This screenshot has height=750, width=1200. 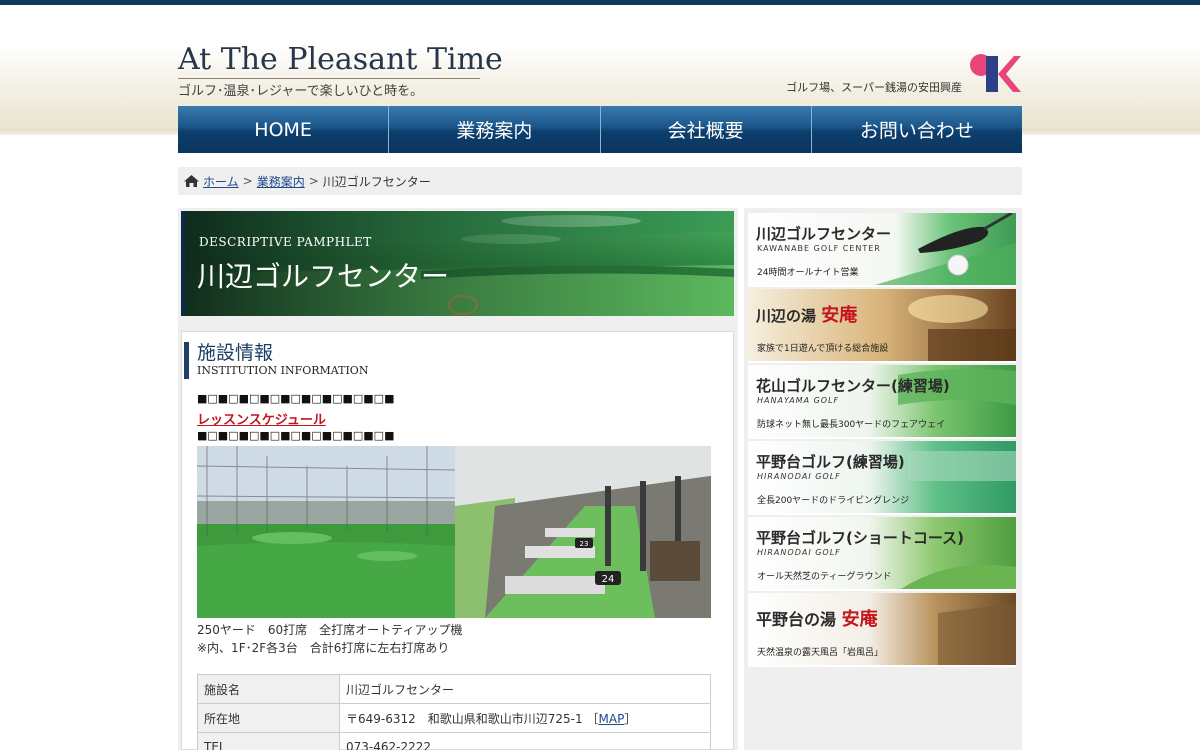 What do you see at coordinates (329, 88) in the screenshot?
I see `site-tagline: ゴルフ･温泉･レジャーで楽しいひと時を。` at bounding box center [329, 88].